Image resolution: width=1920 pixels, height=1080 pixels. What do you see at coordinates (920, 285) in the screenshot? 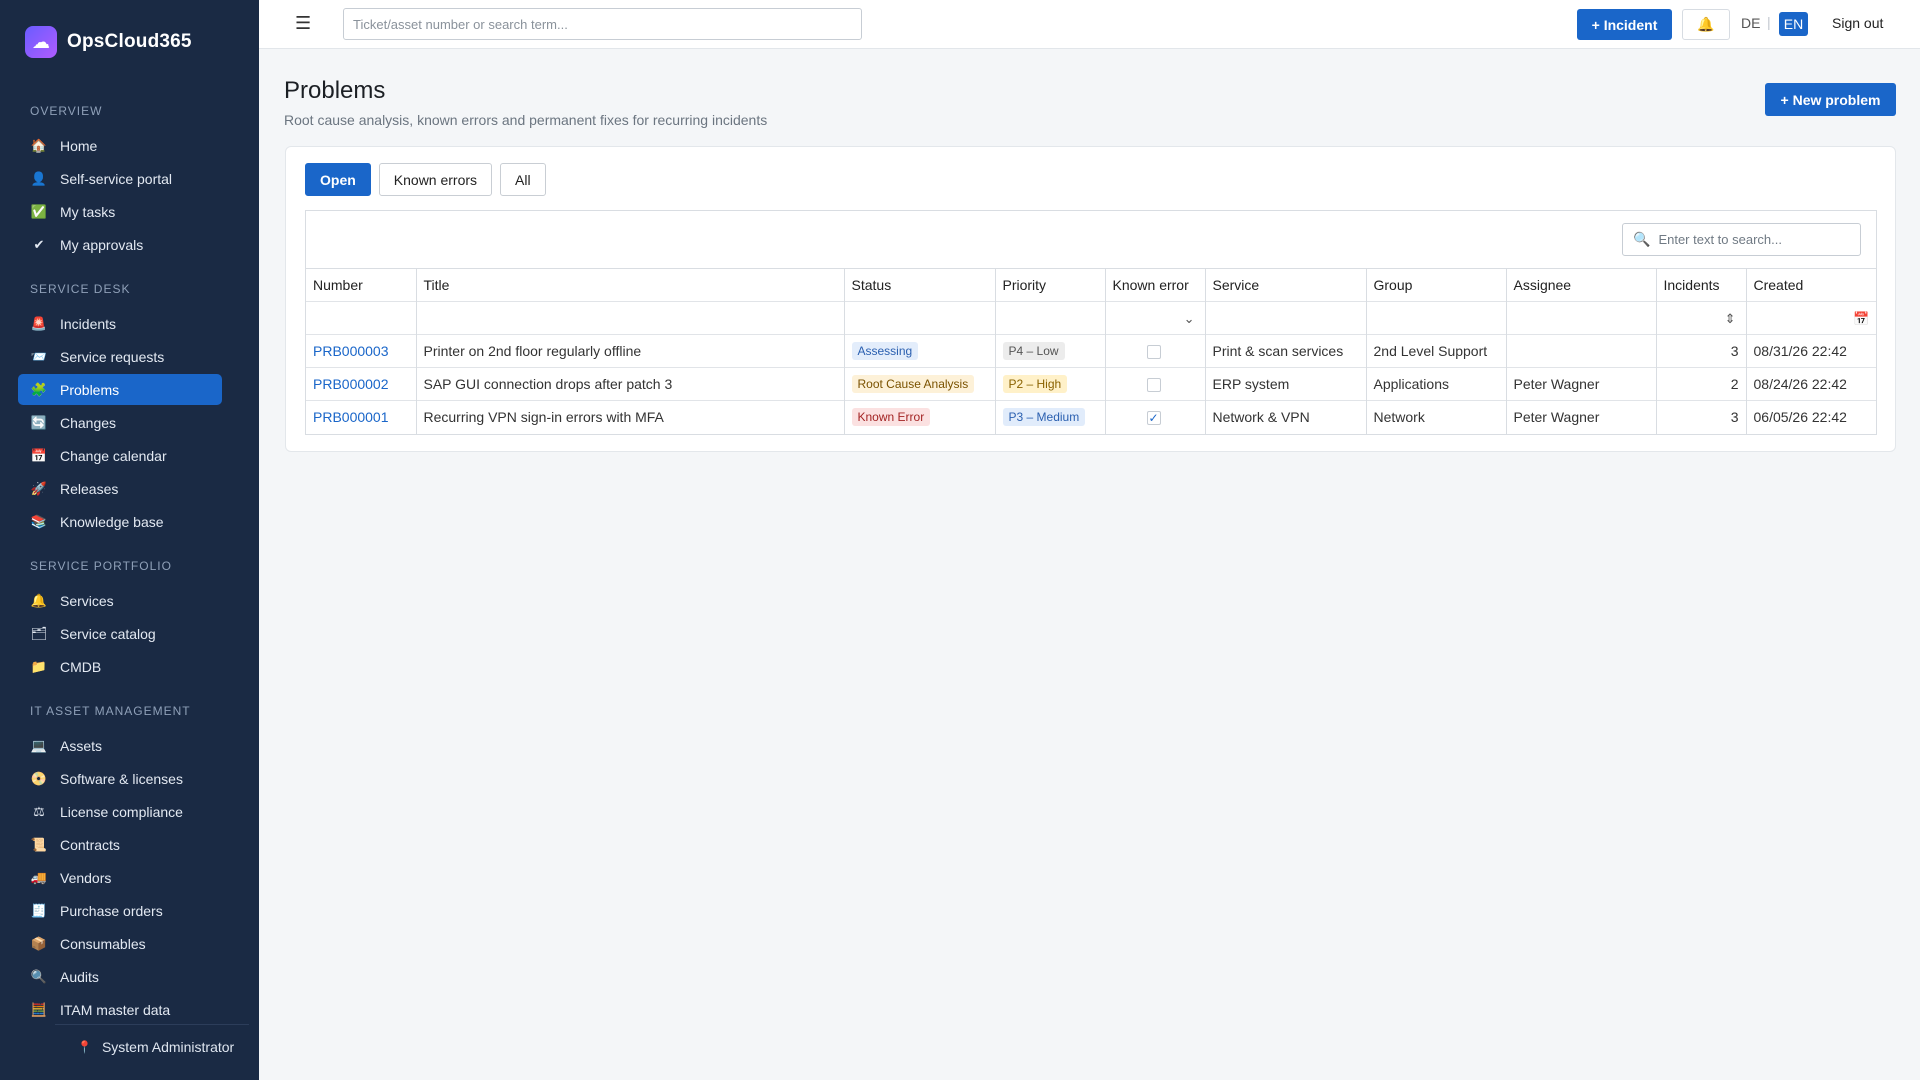
I see `column-header: Status` at bounding box center [920, 285].